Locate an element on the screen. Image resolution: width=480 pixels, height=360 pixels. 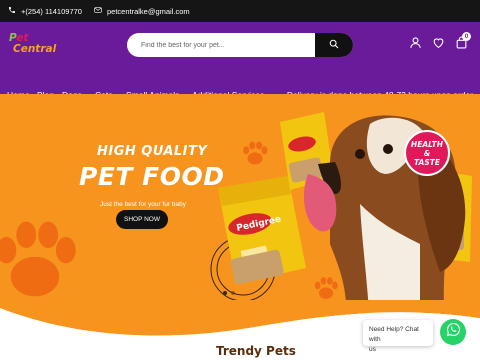
hero-headline-large: PET FOOD is located at coordinates (152, 176).